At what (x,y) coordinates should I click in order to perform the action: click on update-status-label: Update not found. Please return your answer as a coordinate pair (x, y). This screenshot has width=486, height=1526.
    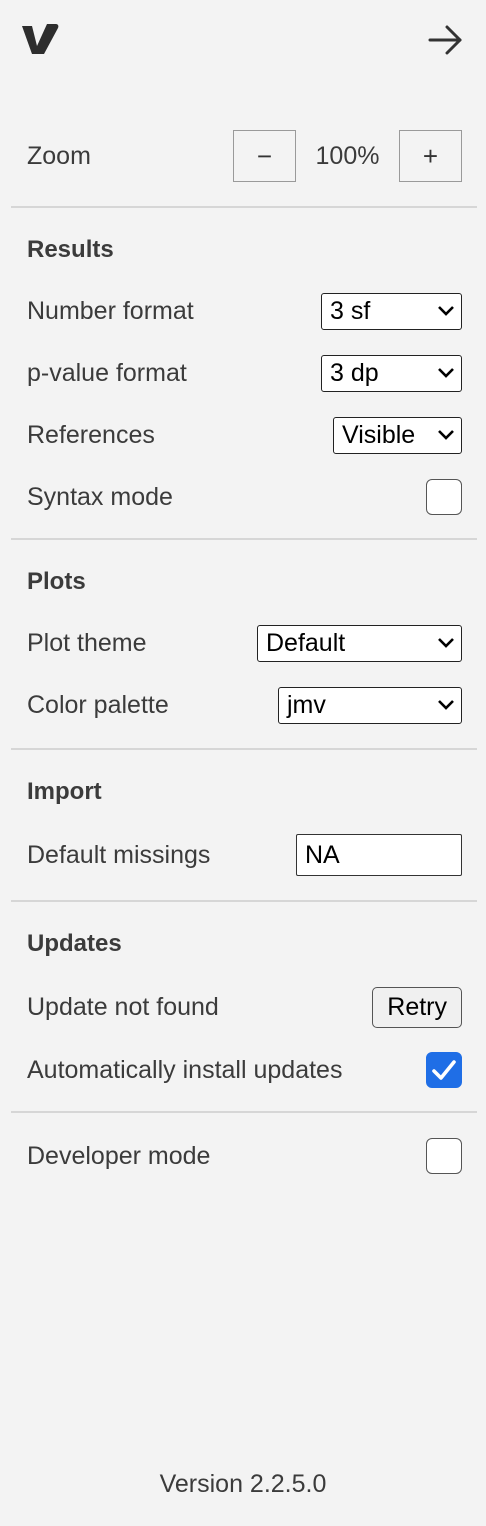
    Looking at the image, I should click on (123, 1006).